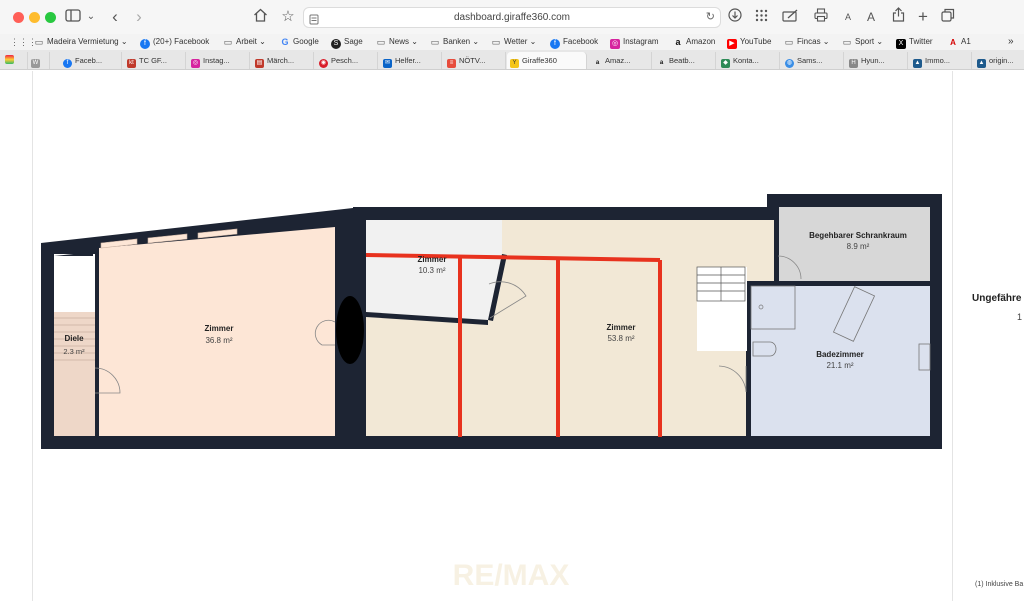 This screenshot has width=1024, height=601. I want to click on favorites-grid-icon: ⋮⋮⋮, so click(23, 42).